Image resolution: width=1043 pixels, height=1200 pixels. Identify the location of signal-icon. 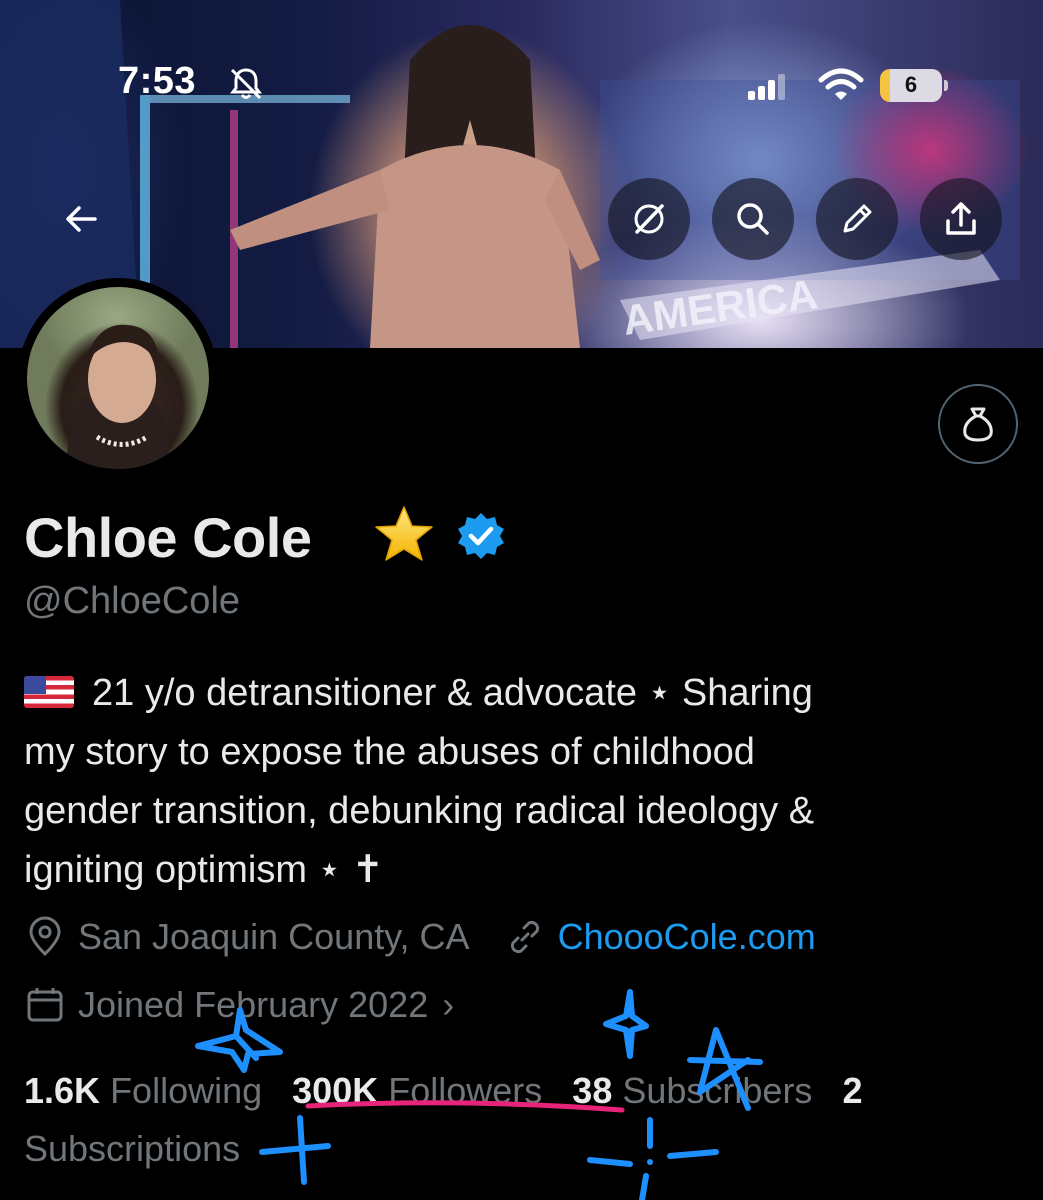
(766, 87).